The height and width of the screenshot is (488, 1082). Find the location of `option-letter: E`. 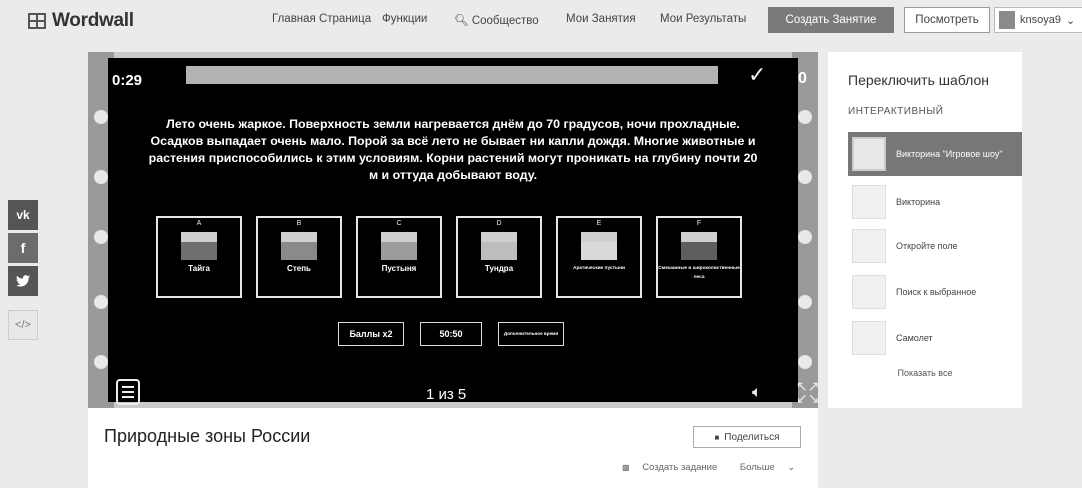

option-letter: E is located at coordinates (599, 223).